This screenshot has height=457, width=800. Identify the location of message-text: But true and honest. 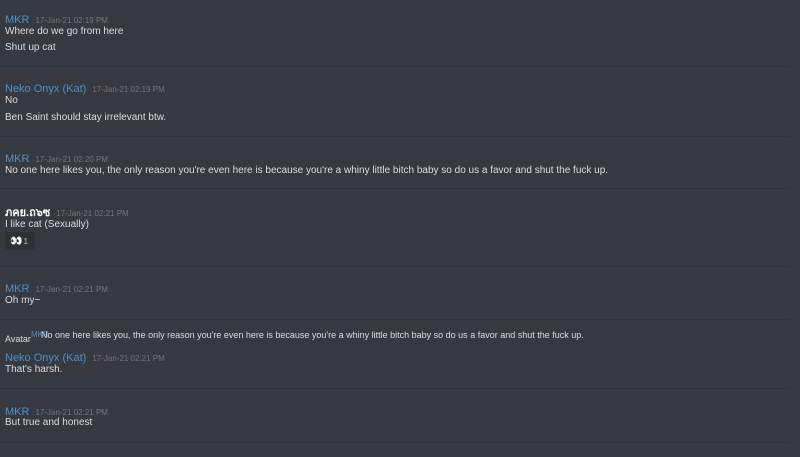
(49, 422).